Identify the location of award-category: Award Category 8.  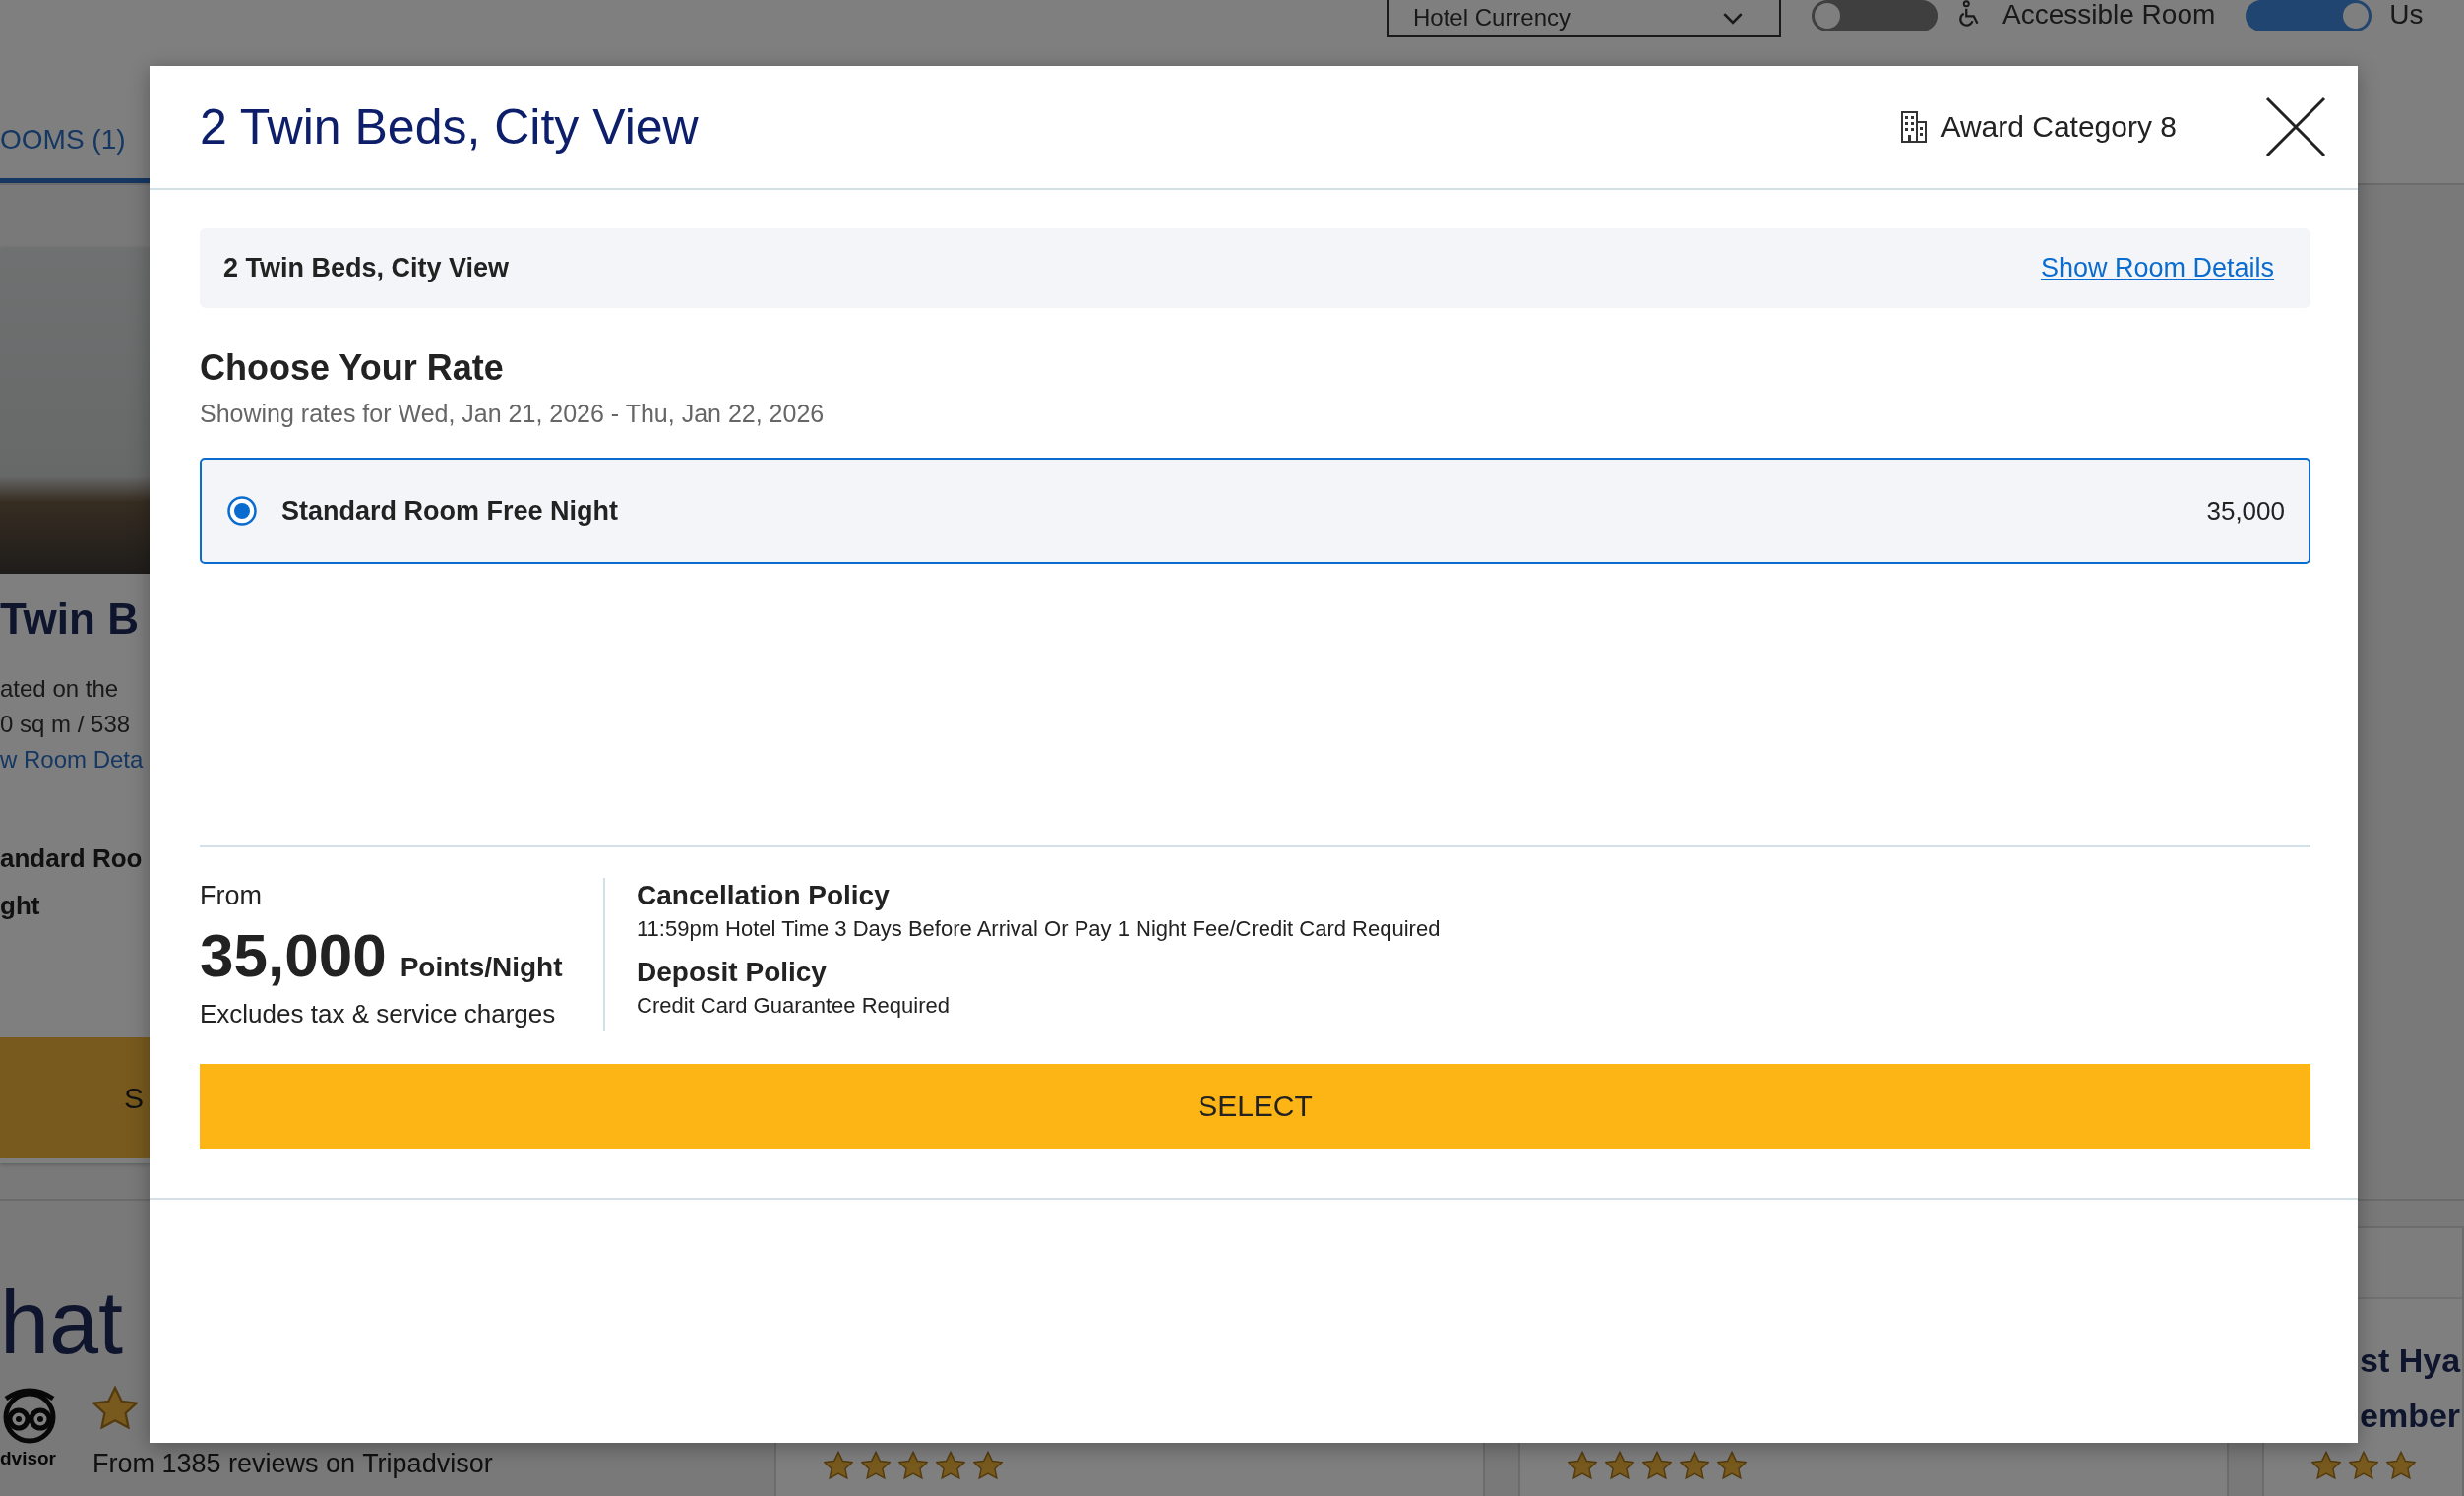
(2058, 127).